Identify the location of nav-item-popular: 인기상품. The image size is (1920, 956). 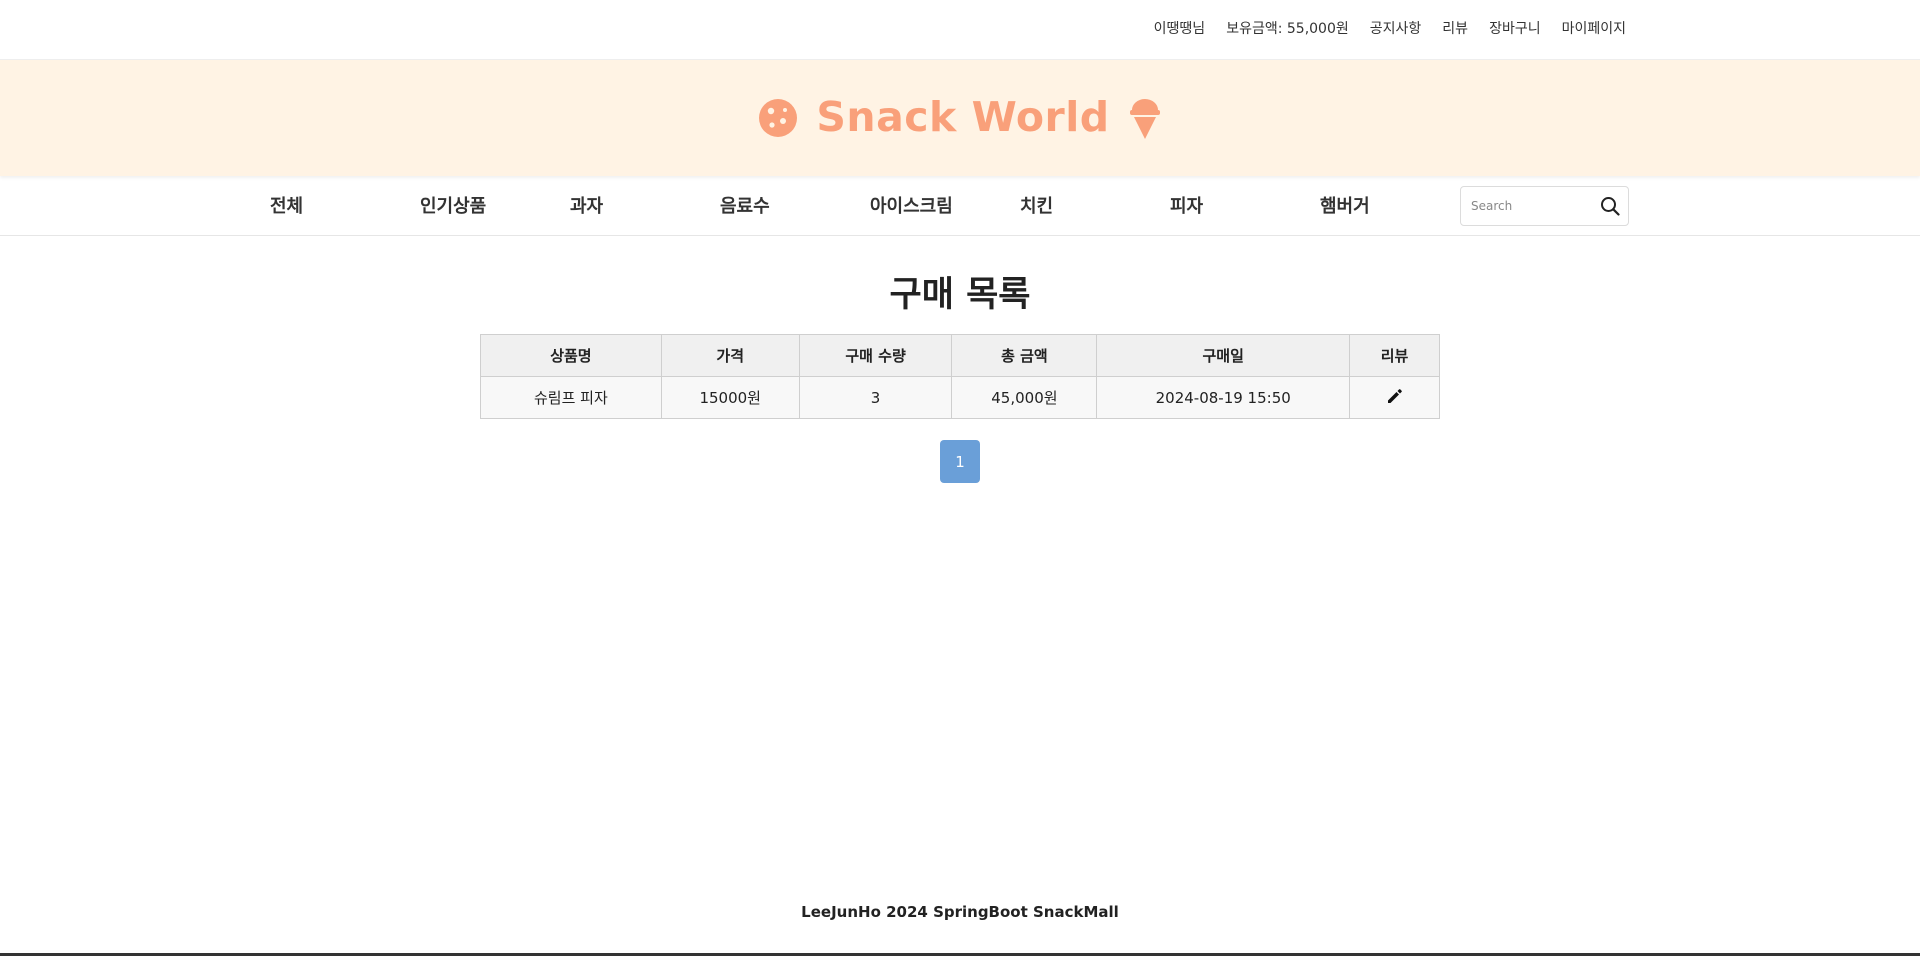
(453, 205).